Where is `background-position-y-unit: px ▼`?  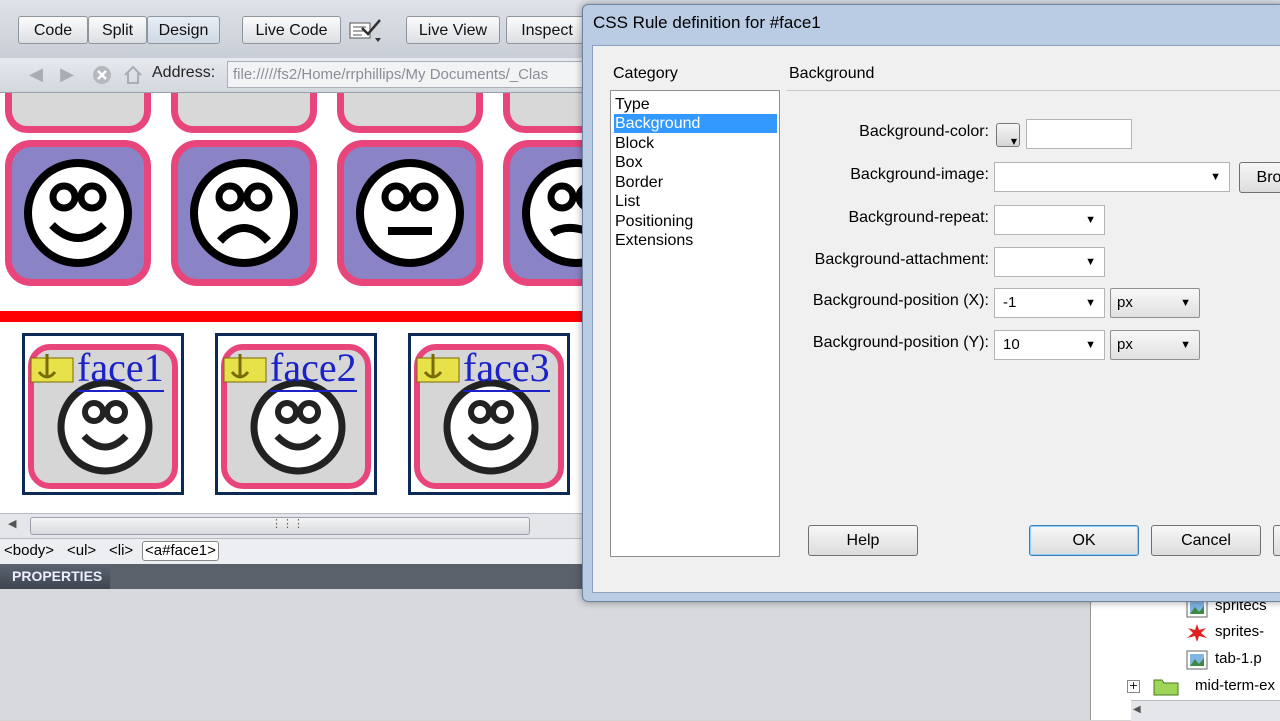
background-position-y-unit: px ▼ is located at coordinates (1155, 345).